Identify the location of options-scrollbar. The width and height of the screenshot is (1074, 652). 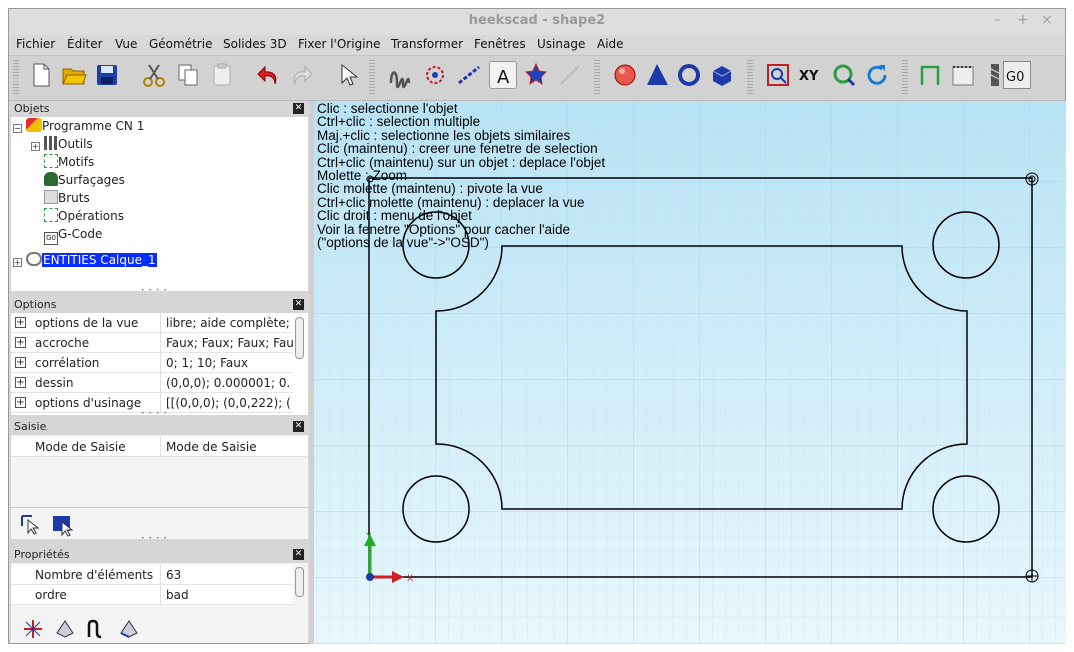
(299, 338).